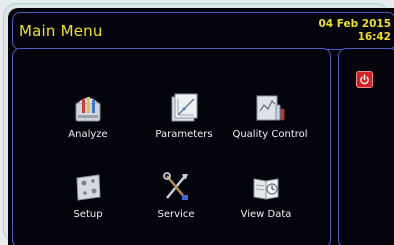 The image size is (394, 245). I want to click on quality-control-button: Quality Control, so click(270, 121).